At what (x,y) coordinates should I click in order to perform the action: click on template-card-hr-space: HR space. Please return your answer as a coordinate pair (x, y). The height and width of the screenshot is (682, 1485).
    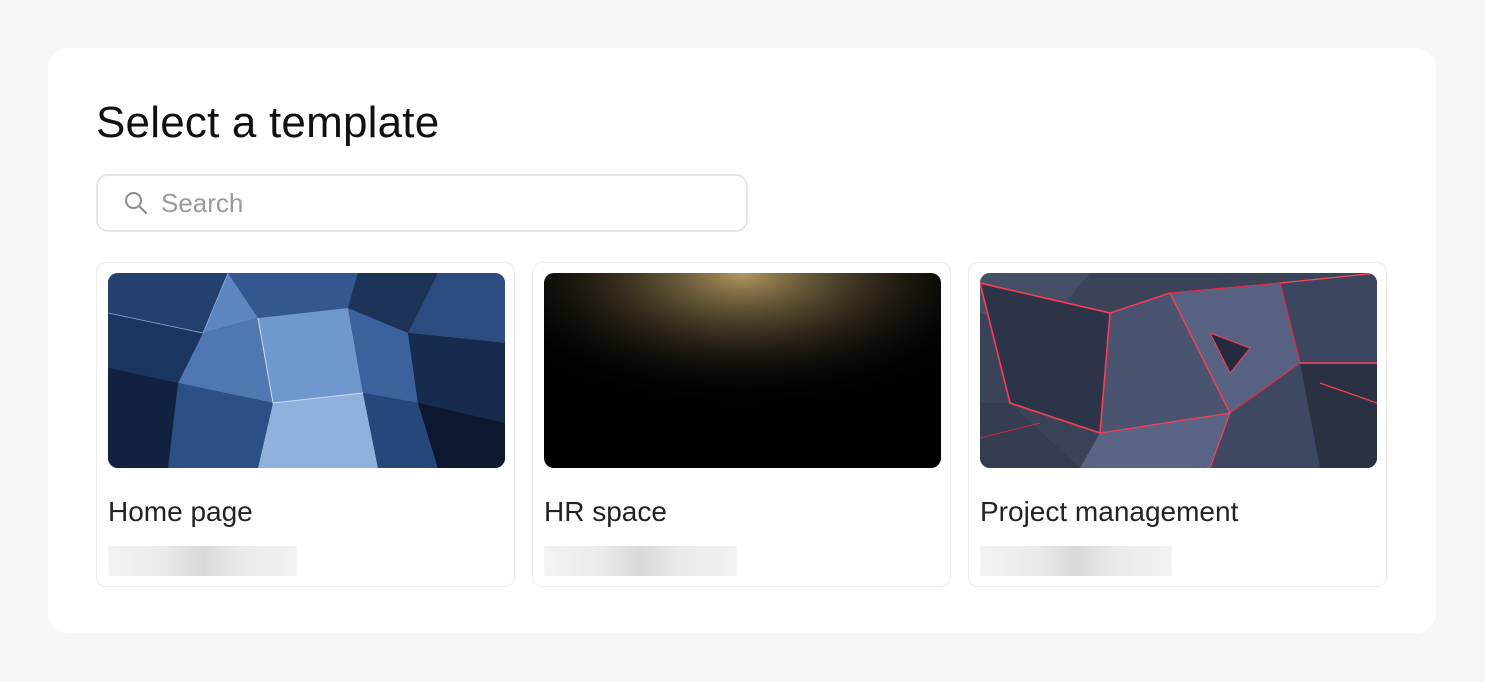
    Looking at the image, I should click on (741, 424).